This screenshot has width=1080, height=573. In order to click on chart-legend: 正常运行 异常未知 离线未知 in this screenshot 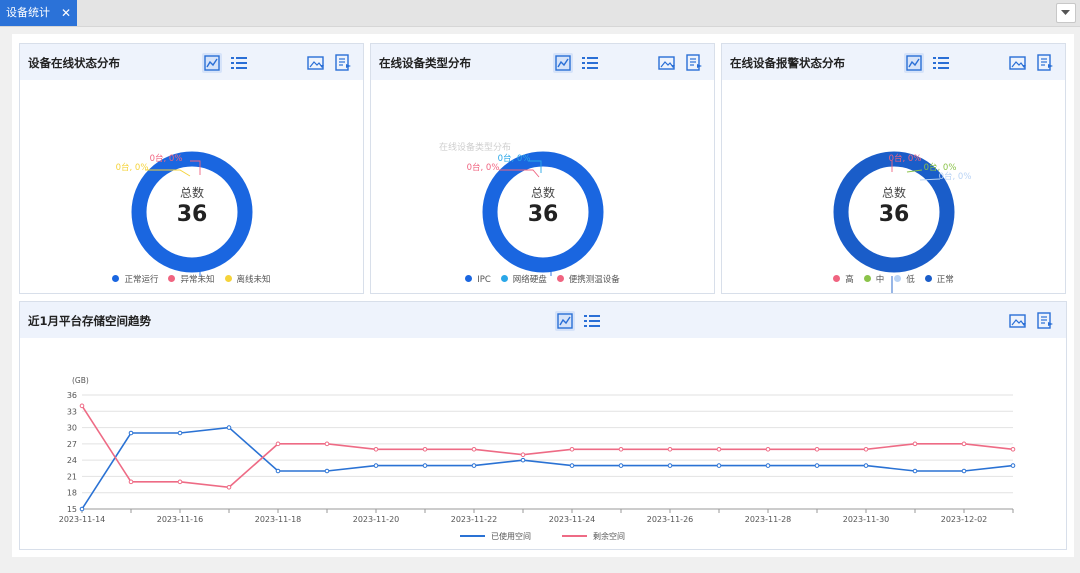, I will do `click(191, 279)`.